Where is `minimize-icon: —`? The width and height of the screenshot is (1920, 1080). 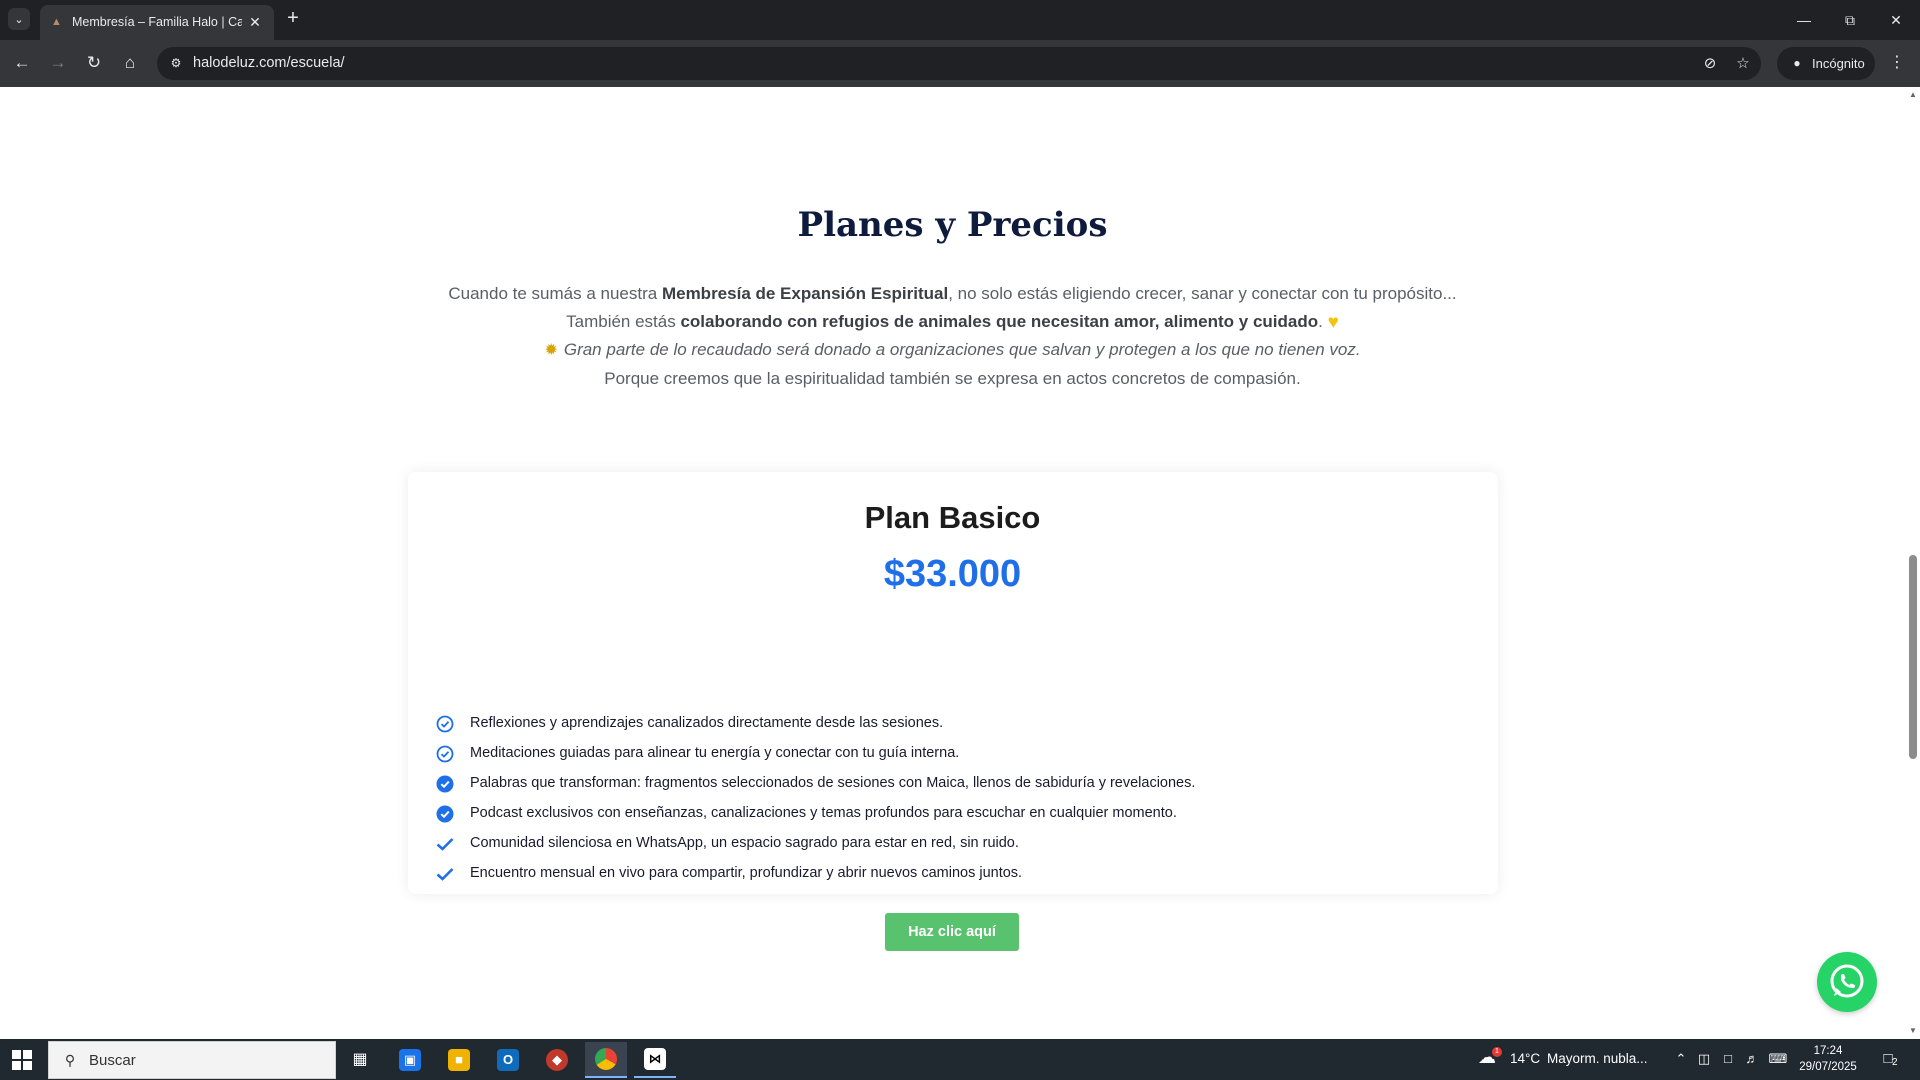 minimize-icon: — is located at coordinates (1804, 20).